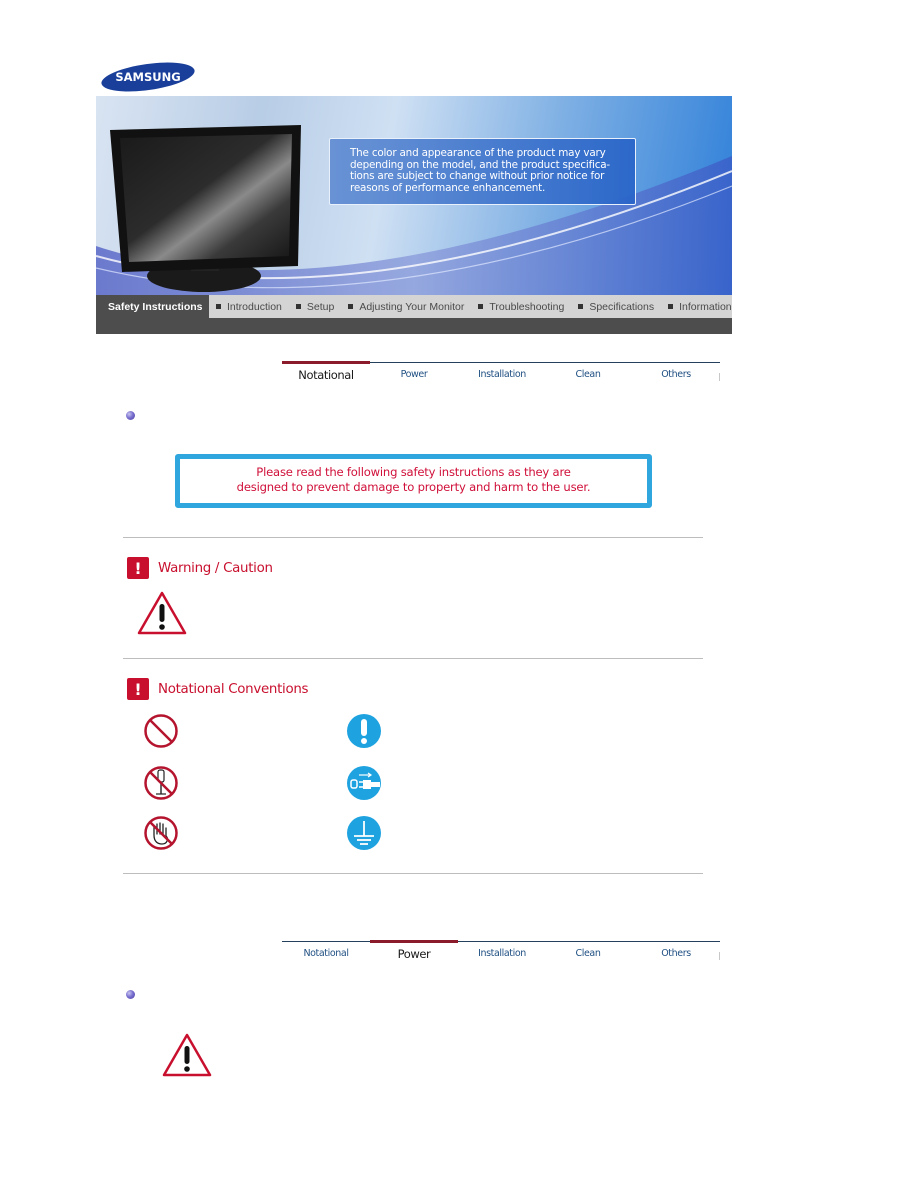 Image resolution: width=918 pixels, height=1188 pixels. I want to click on section-title: Notational Conventions, so click(233, 689).